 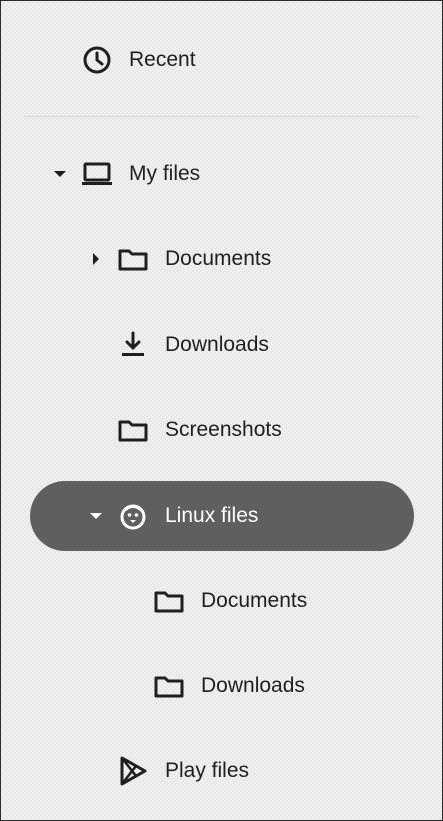 I want to click on divider, so click(x=221, y=116).